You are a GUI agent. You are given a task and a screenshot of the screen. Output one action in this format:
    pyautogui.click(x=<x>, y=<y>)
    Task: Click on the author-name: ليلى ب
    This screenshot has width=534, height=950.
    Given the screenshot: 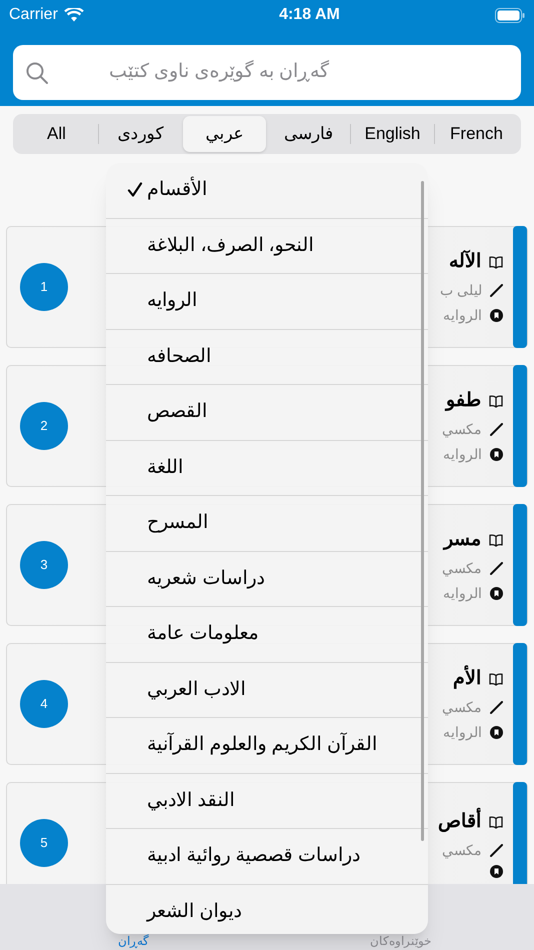 What is the action you would take?
    pyautogui.click(x=461, y=290)
    